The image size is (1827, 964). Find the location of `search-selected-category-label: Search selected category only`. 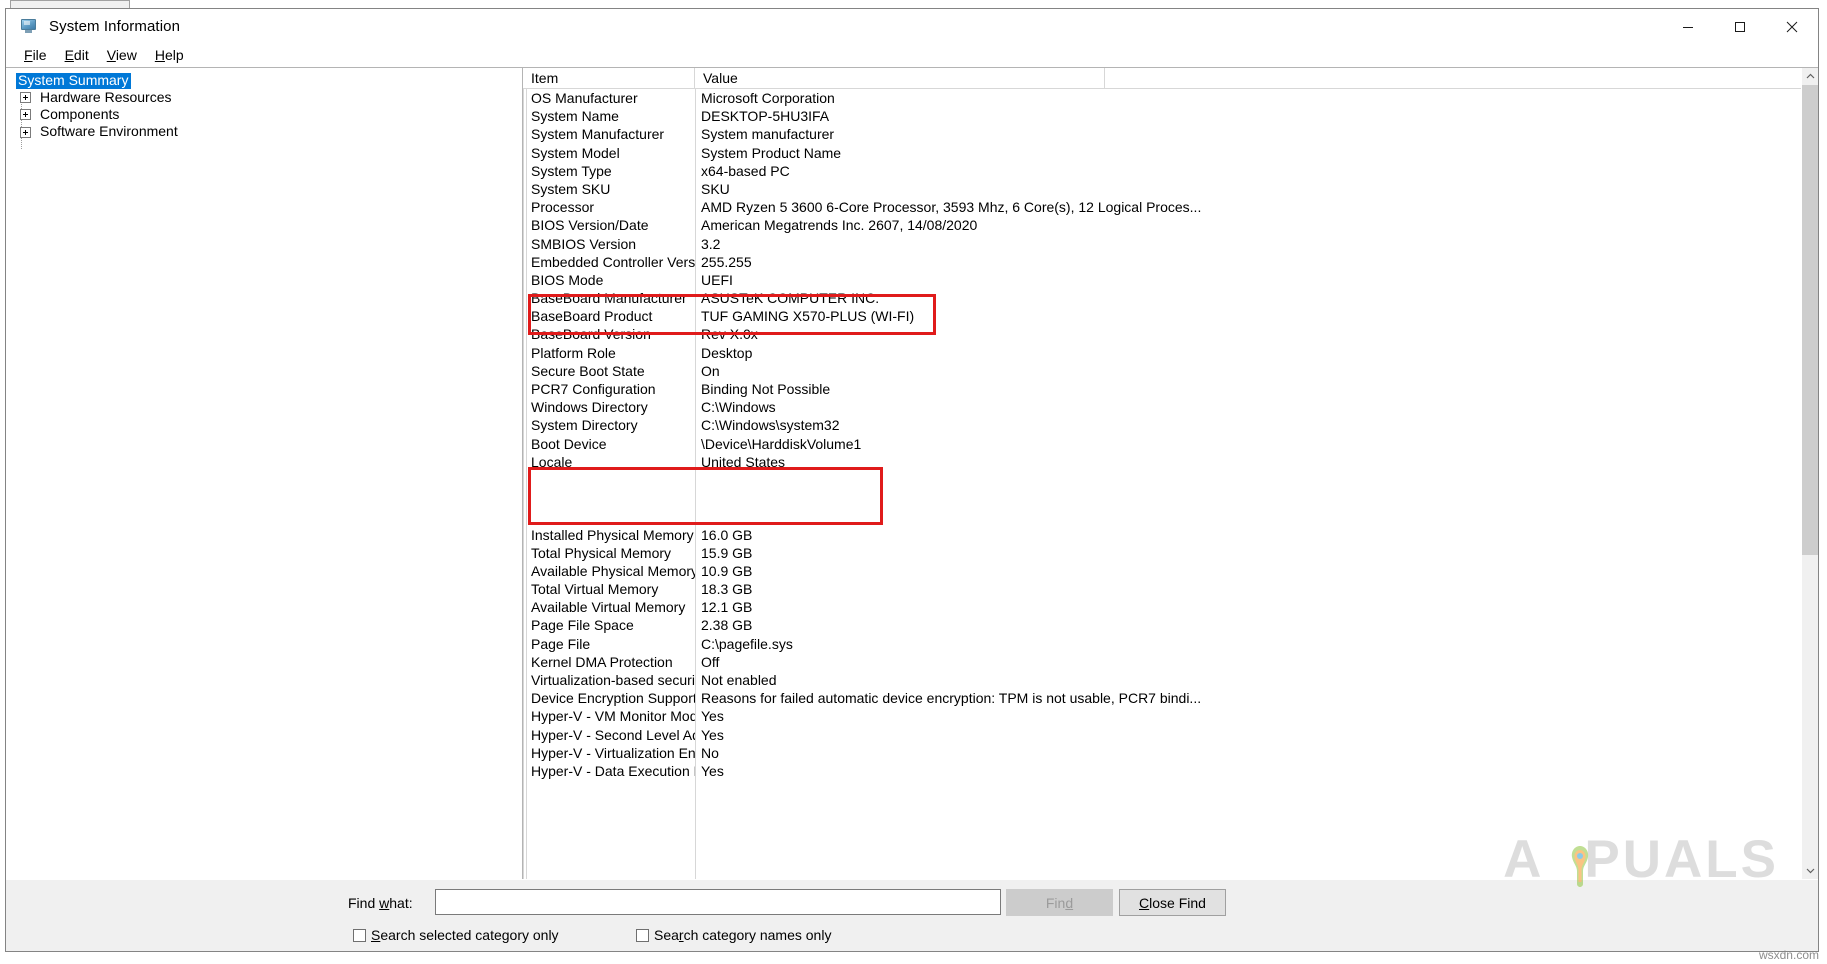

search-selected-category-label: Search selected category only is located at coordinates (465, 935).